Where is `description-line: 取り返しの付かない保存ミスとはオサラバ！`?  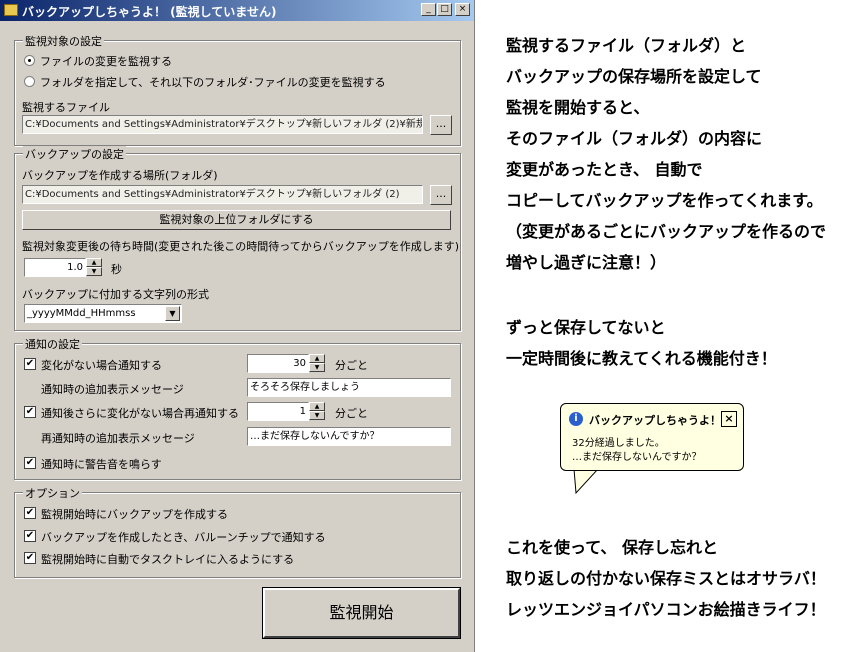
description-line: 取り返しの付かない保存ミスとはオサラバ！ is located at coordinates (666, 578).